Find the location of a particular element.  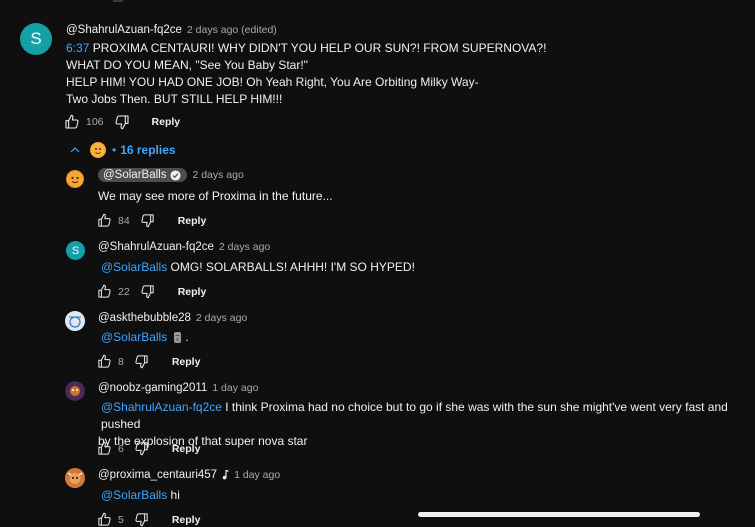

comment-author: @ShahrulAzuan-fq2ce is located at coordinates (124, 30).